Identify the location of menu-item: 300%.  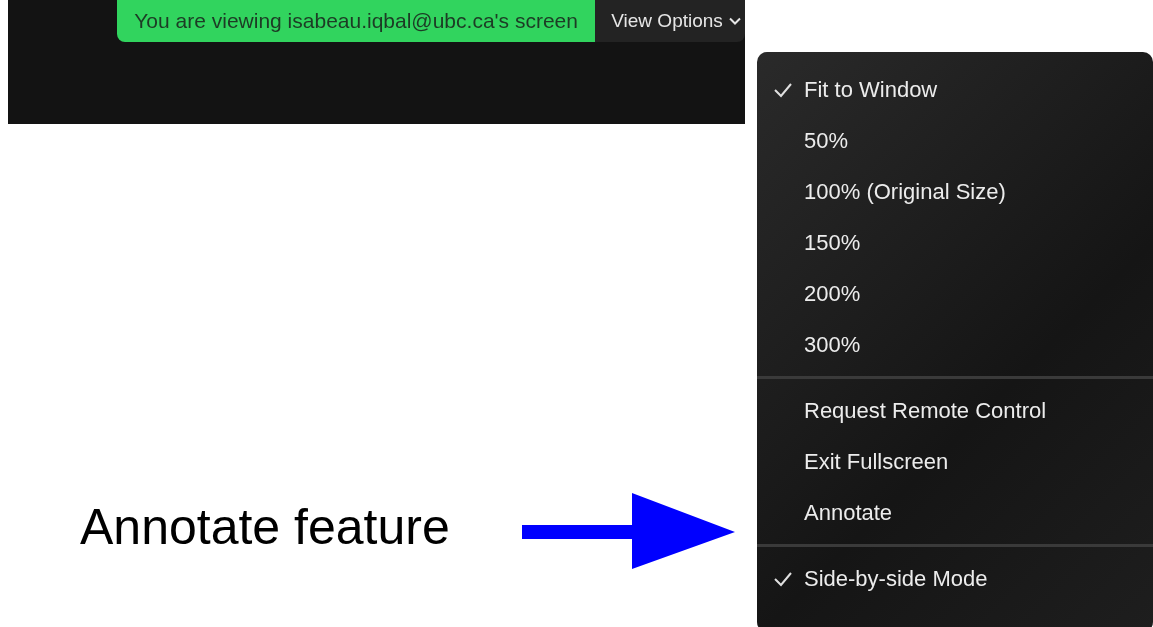
(955, 344).